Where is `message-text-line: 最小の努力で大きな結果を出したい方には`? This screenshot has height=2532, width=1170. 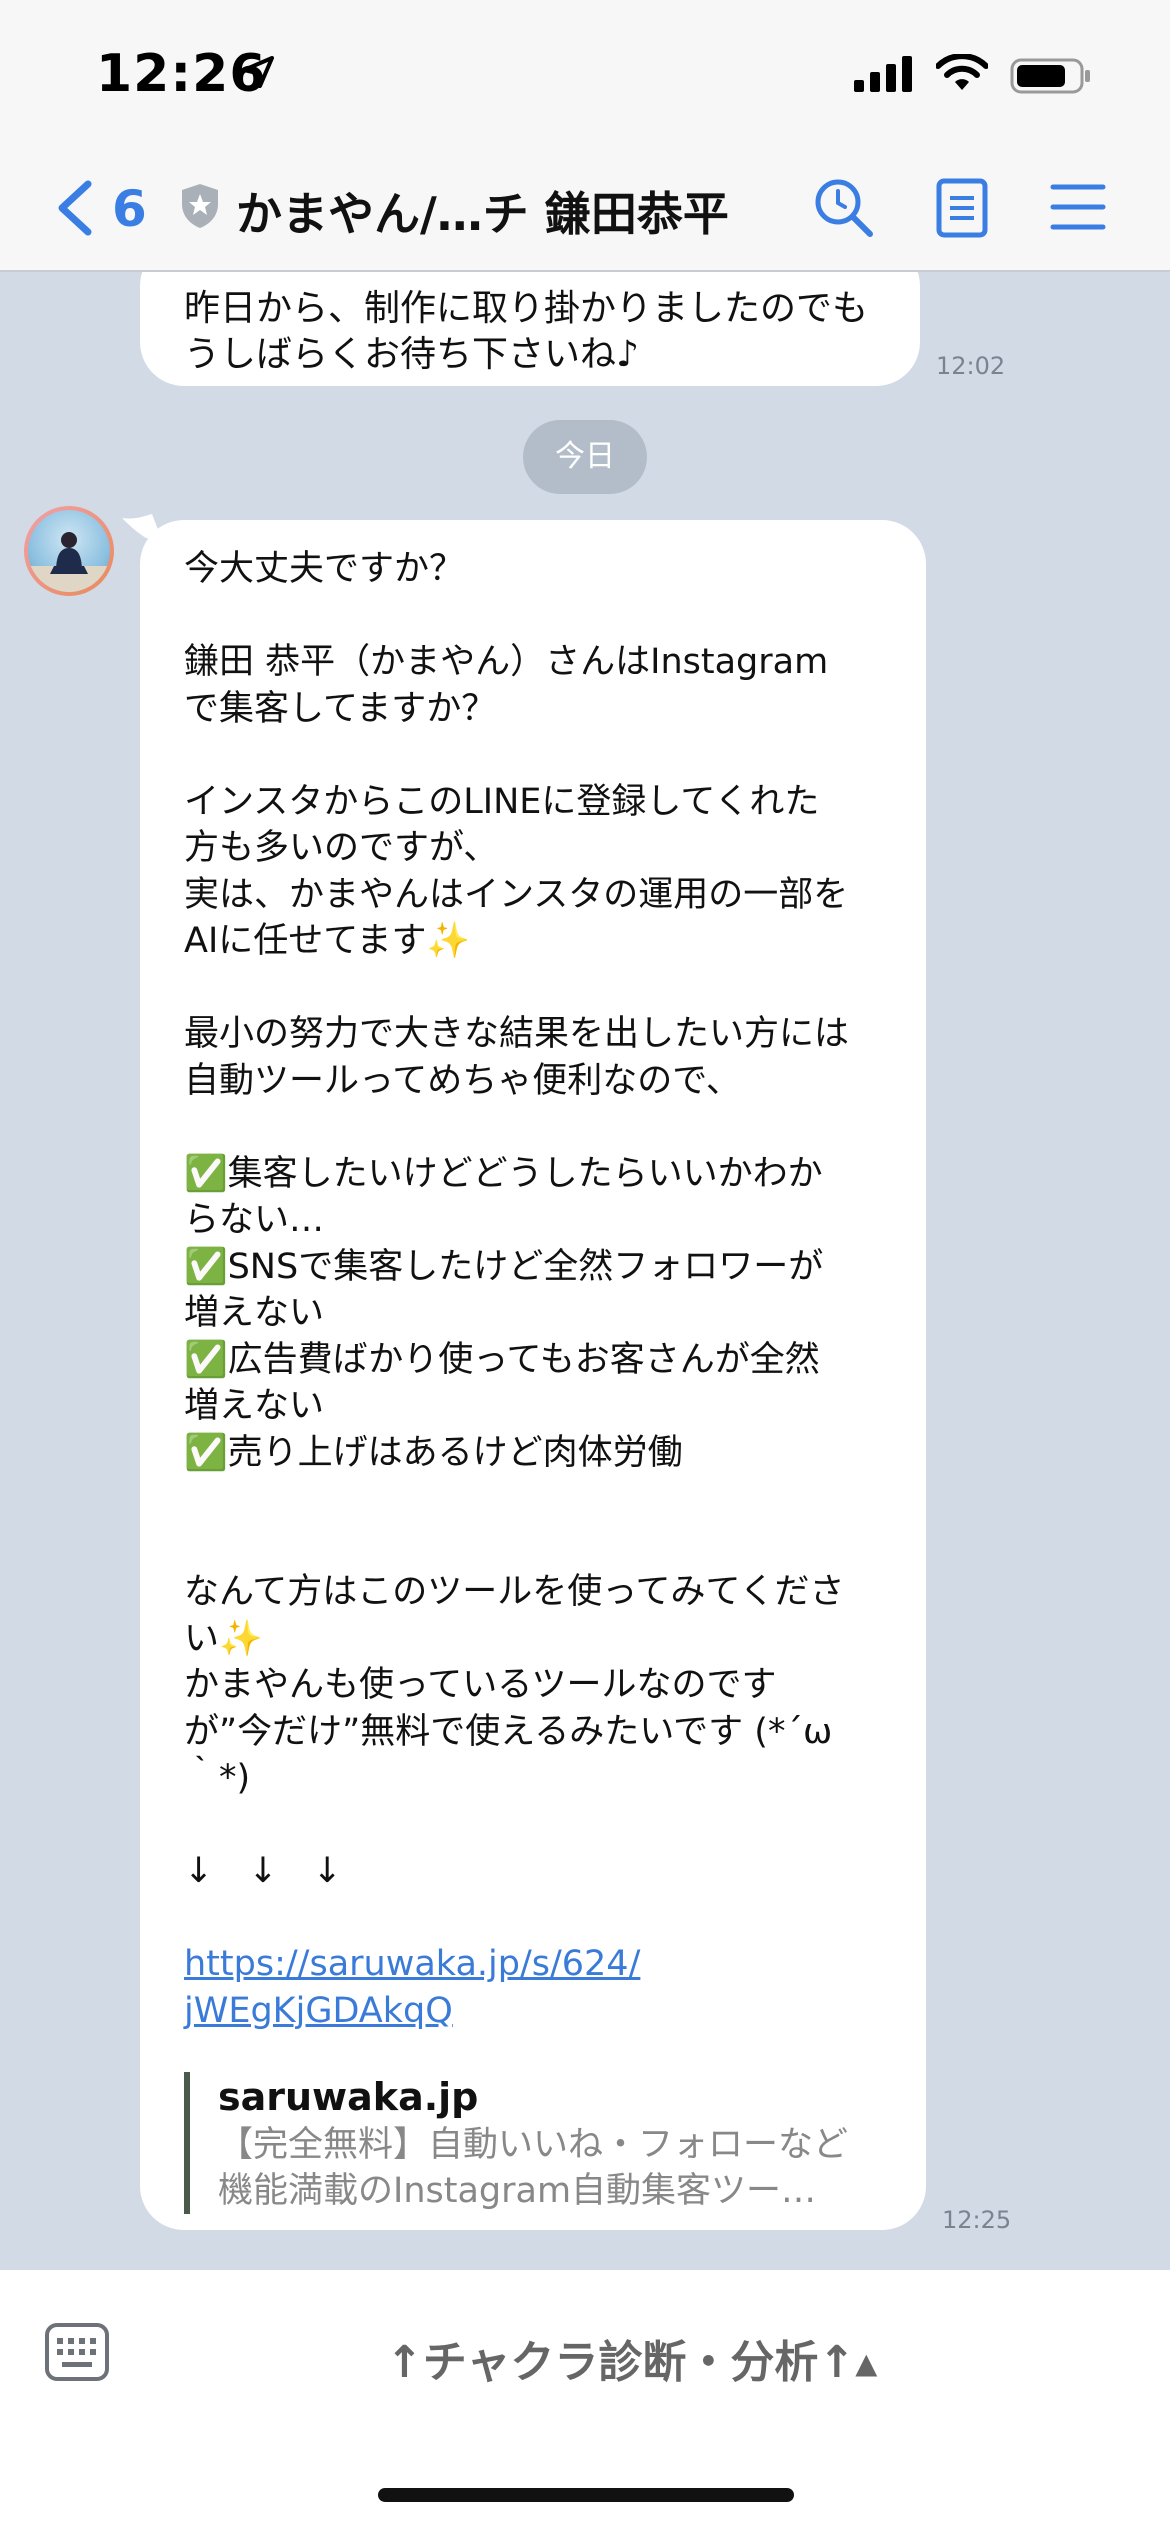 message-text-line: 最小の努力で大きな結果を出したい方には is located at coordinates (517, 1034).